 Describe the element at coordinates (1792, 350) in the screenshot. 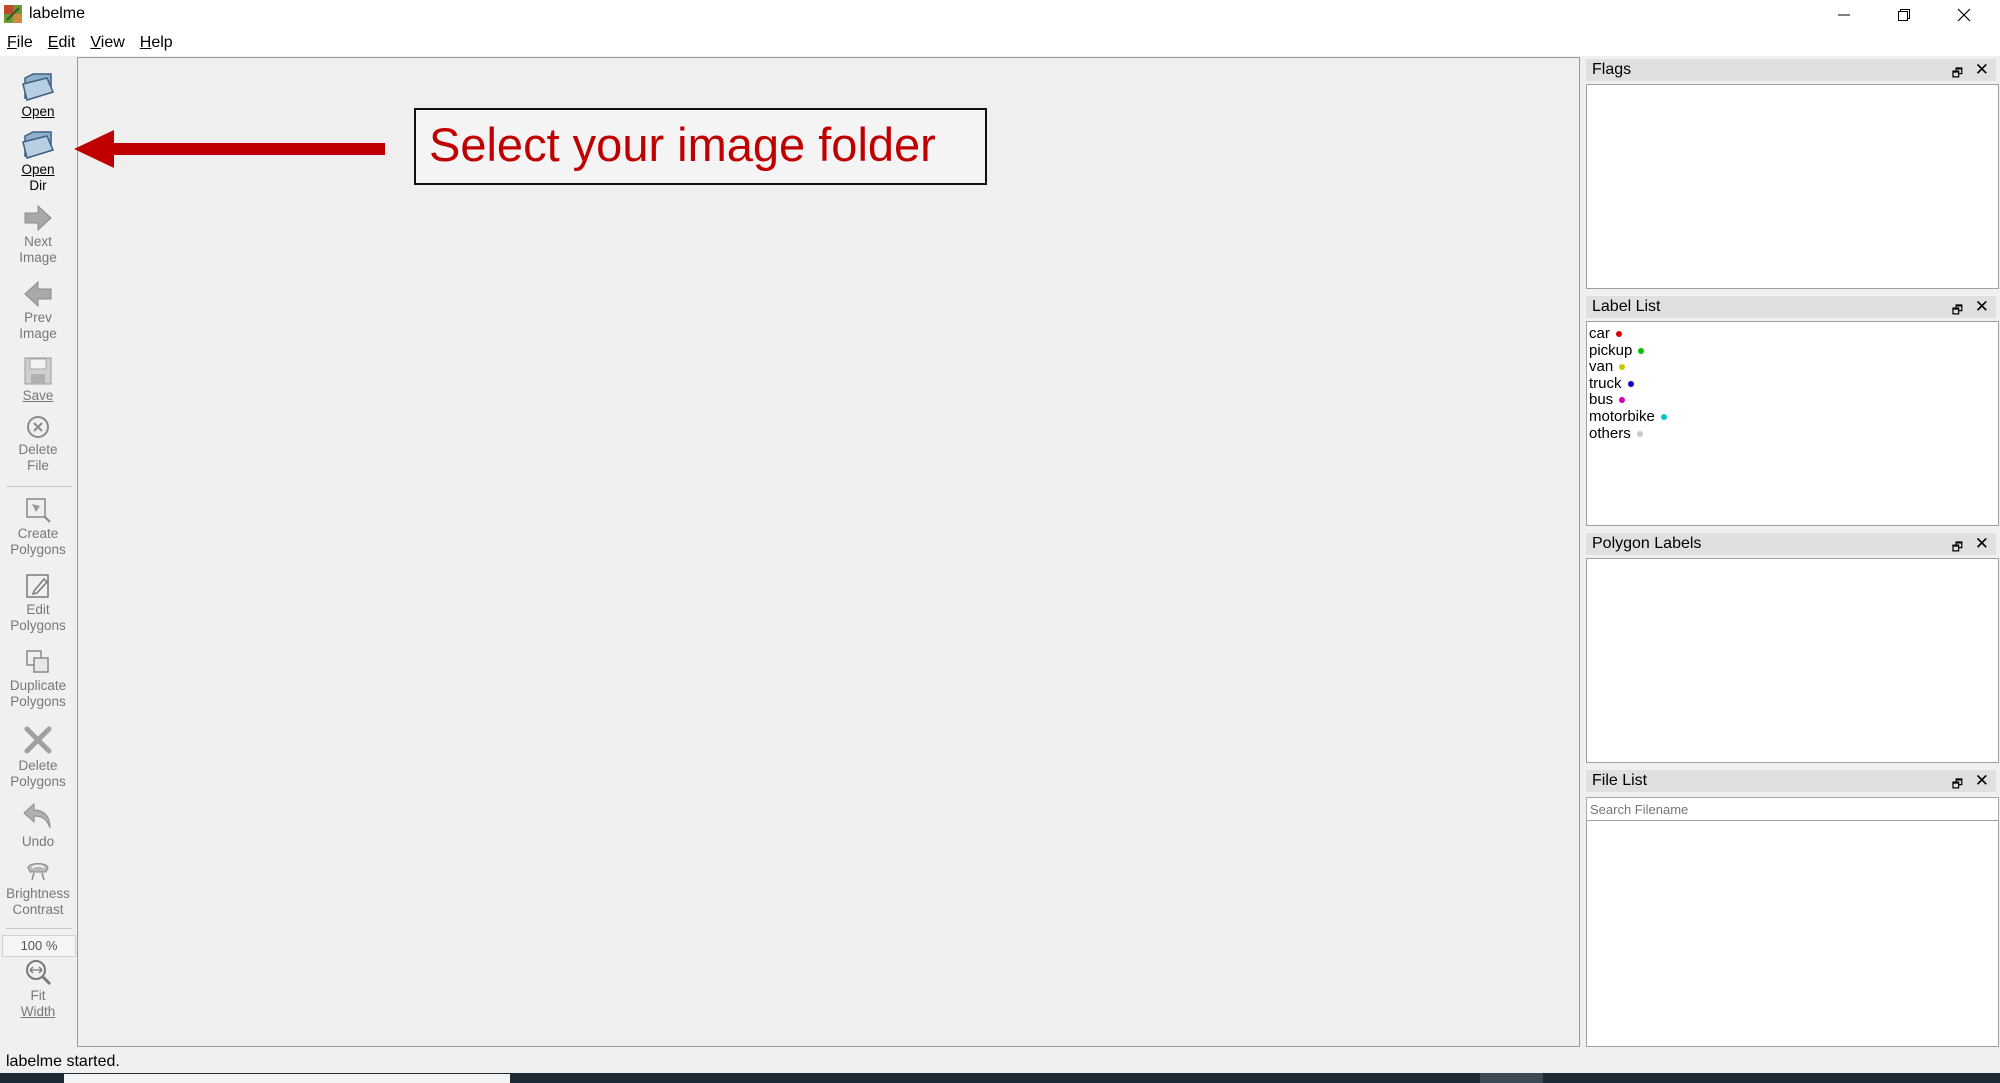

I see `label-list-item: pickup` at that location.